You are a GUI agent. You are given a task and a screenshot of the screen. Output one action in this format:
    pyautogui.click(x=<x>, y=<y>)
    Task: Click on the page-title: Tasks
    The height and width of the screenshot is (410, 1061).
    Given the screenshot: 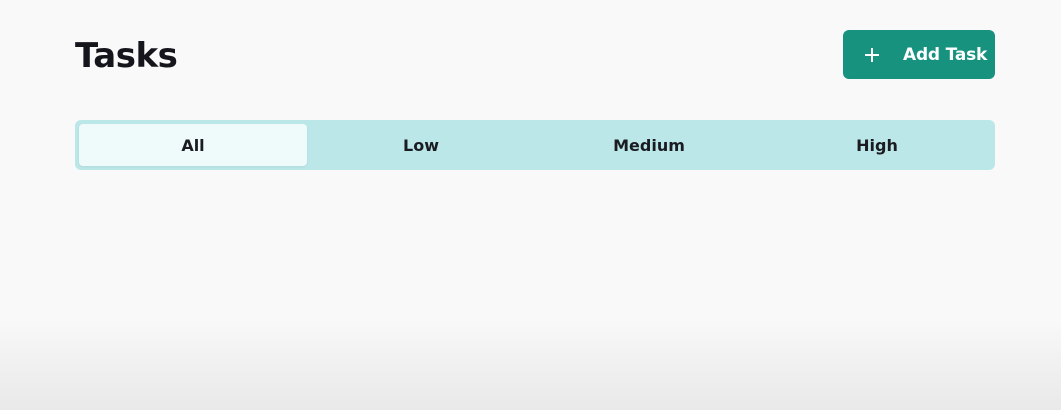 What is the action you would take?
    pyautogui.click(x=126, y=56)
    